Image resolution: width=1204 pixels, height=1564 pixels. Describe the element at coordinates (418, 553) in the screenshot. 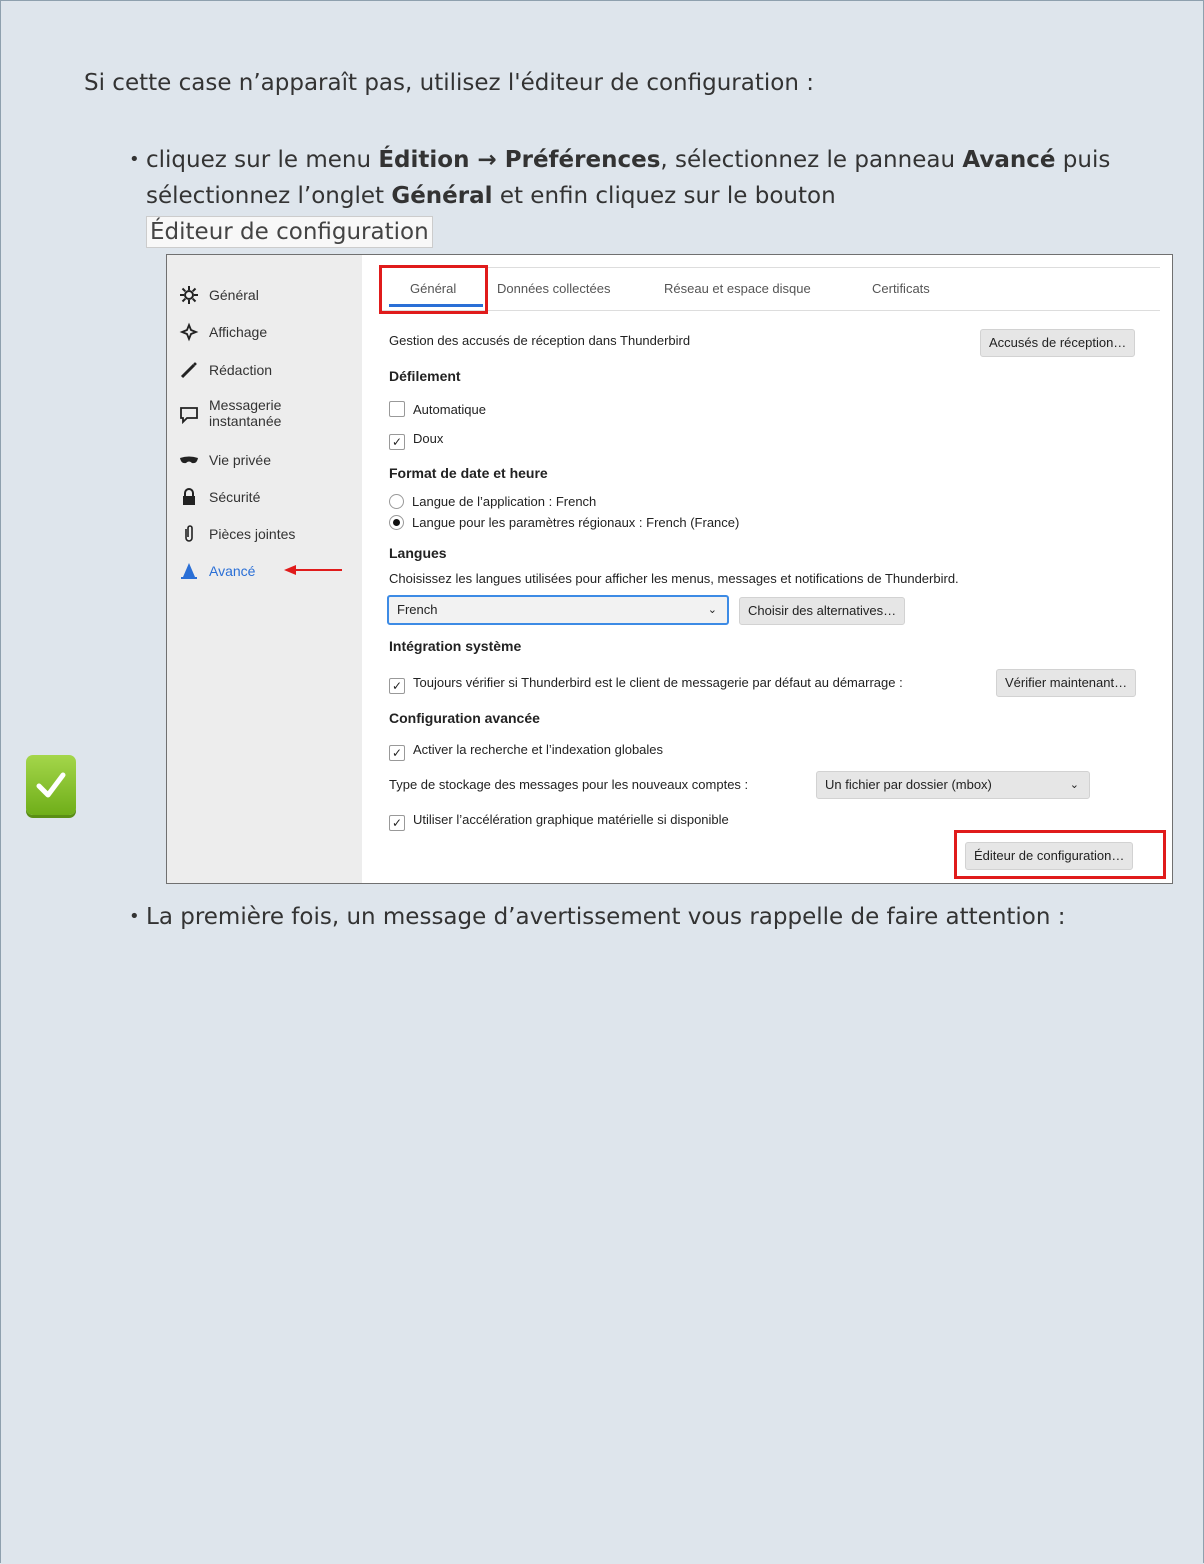

I see `section-heading: Langues` at that location.